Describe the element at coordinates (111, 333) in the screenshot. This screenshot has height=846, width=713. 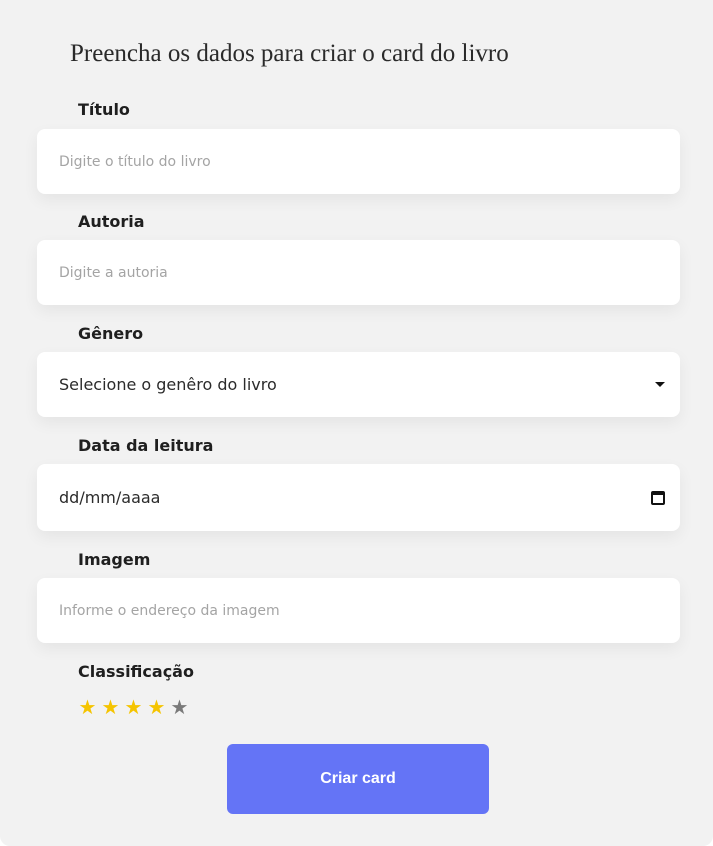
I see `genero-label: Gênero` at that location.